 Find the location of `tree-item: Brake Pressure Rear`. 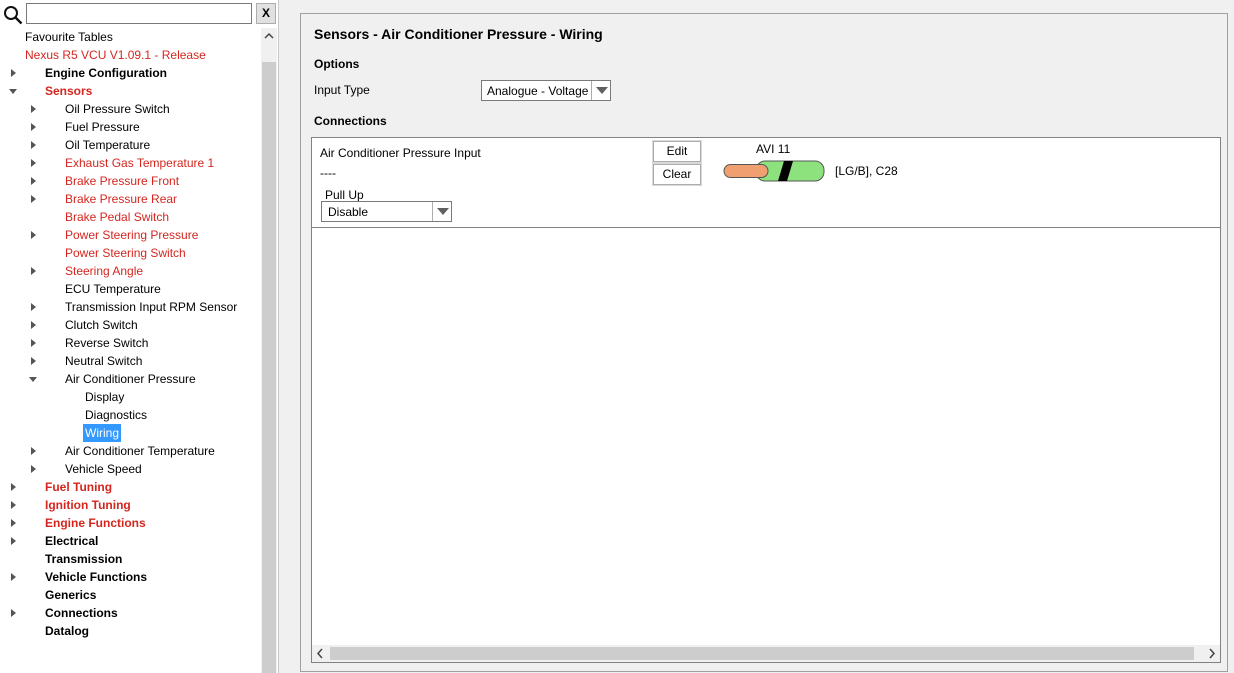

tree-item: Brake Pressure Rear is located at coordinates (133, 199).